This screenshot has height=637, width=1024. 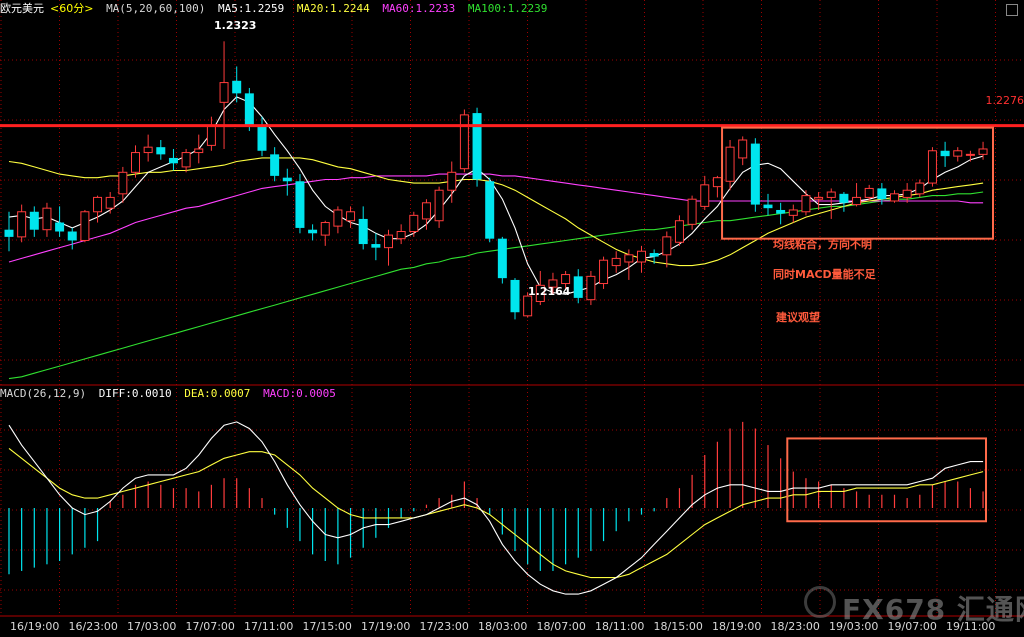 What do you see at coordinates (235, 25) in the screenshot?
I see `high-price-label: 1.2323` at bounding box center [235, 25].